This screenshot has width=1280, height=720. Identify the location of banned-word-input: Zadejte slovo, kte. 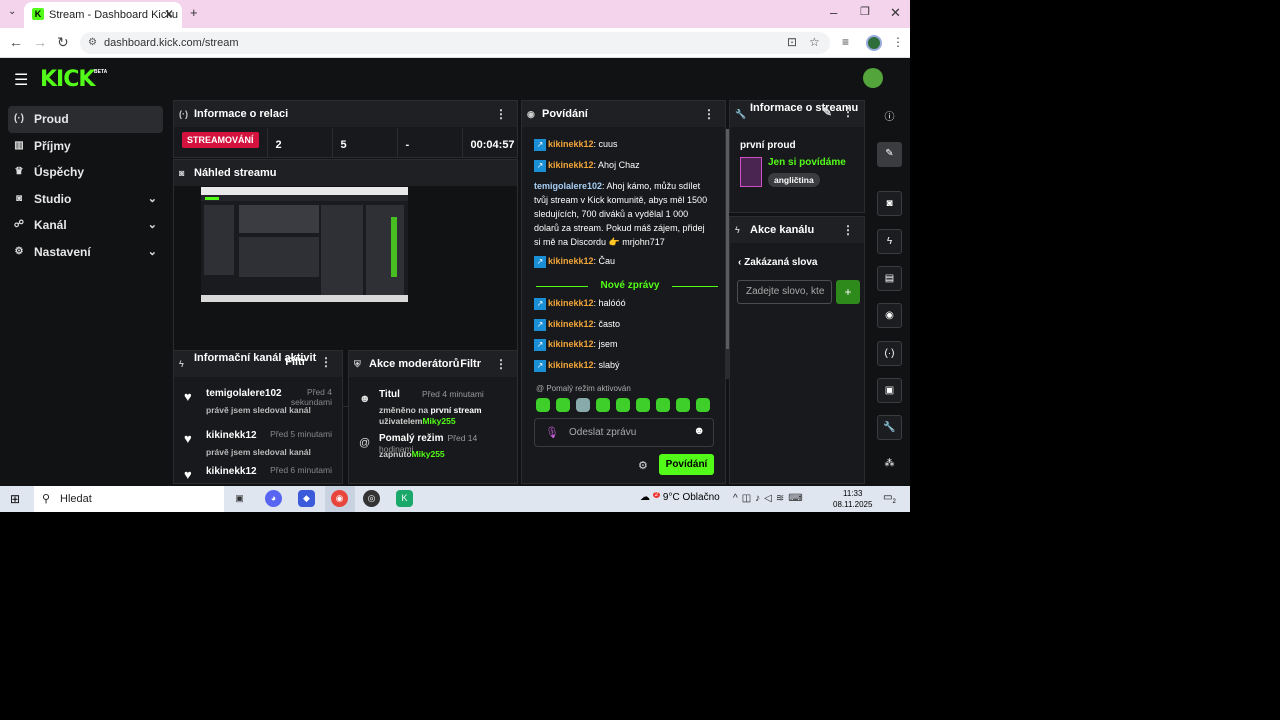
(784, 292).